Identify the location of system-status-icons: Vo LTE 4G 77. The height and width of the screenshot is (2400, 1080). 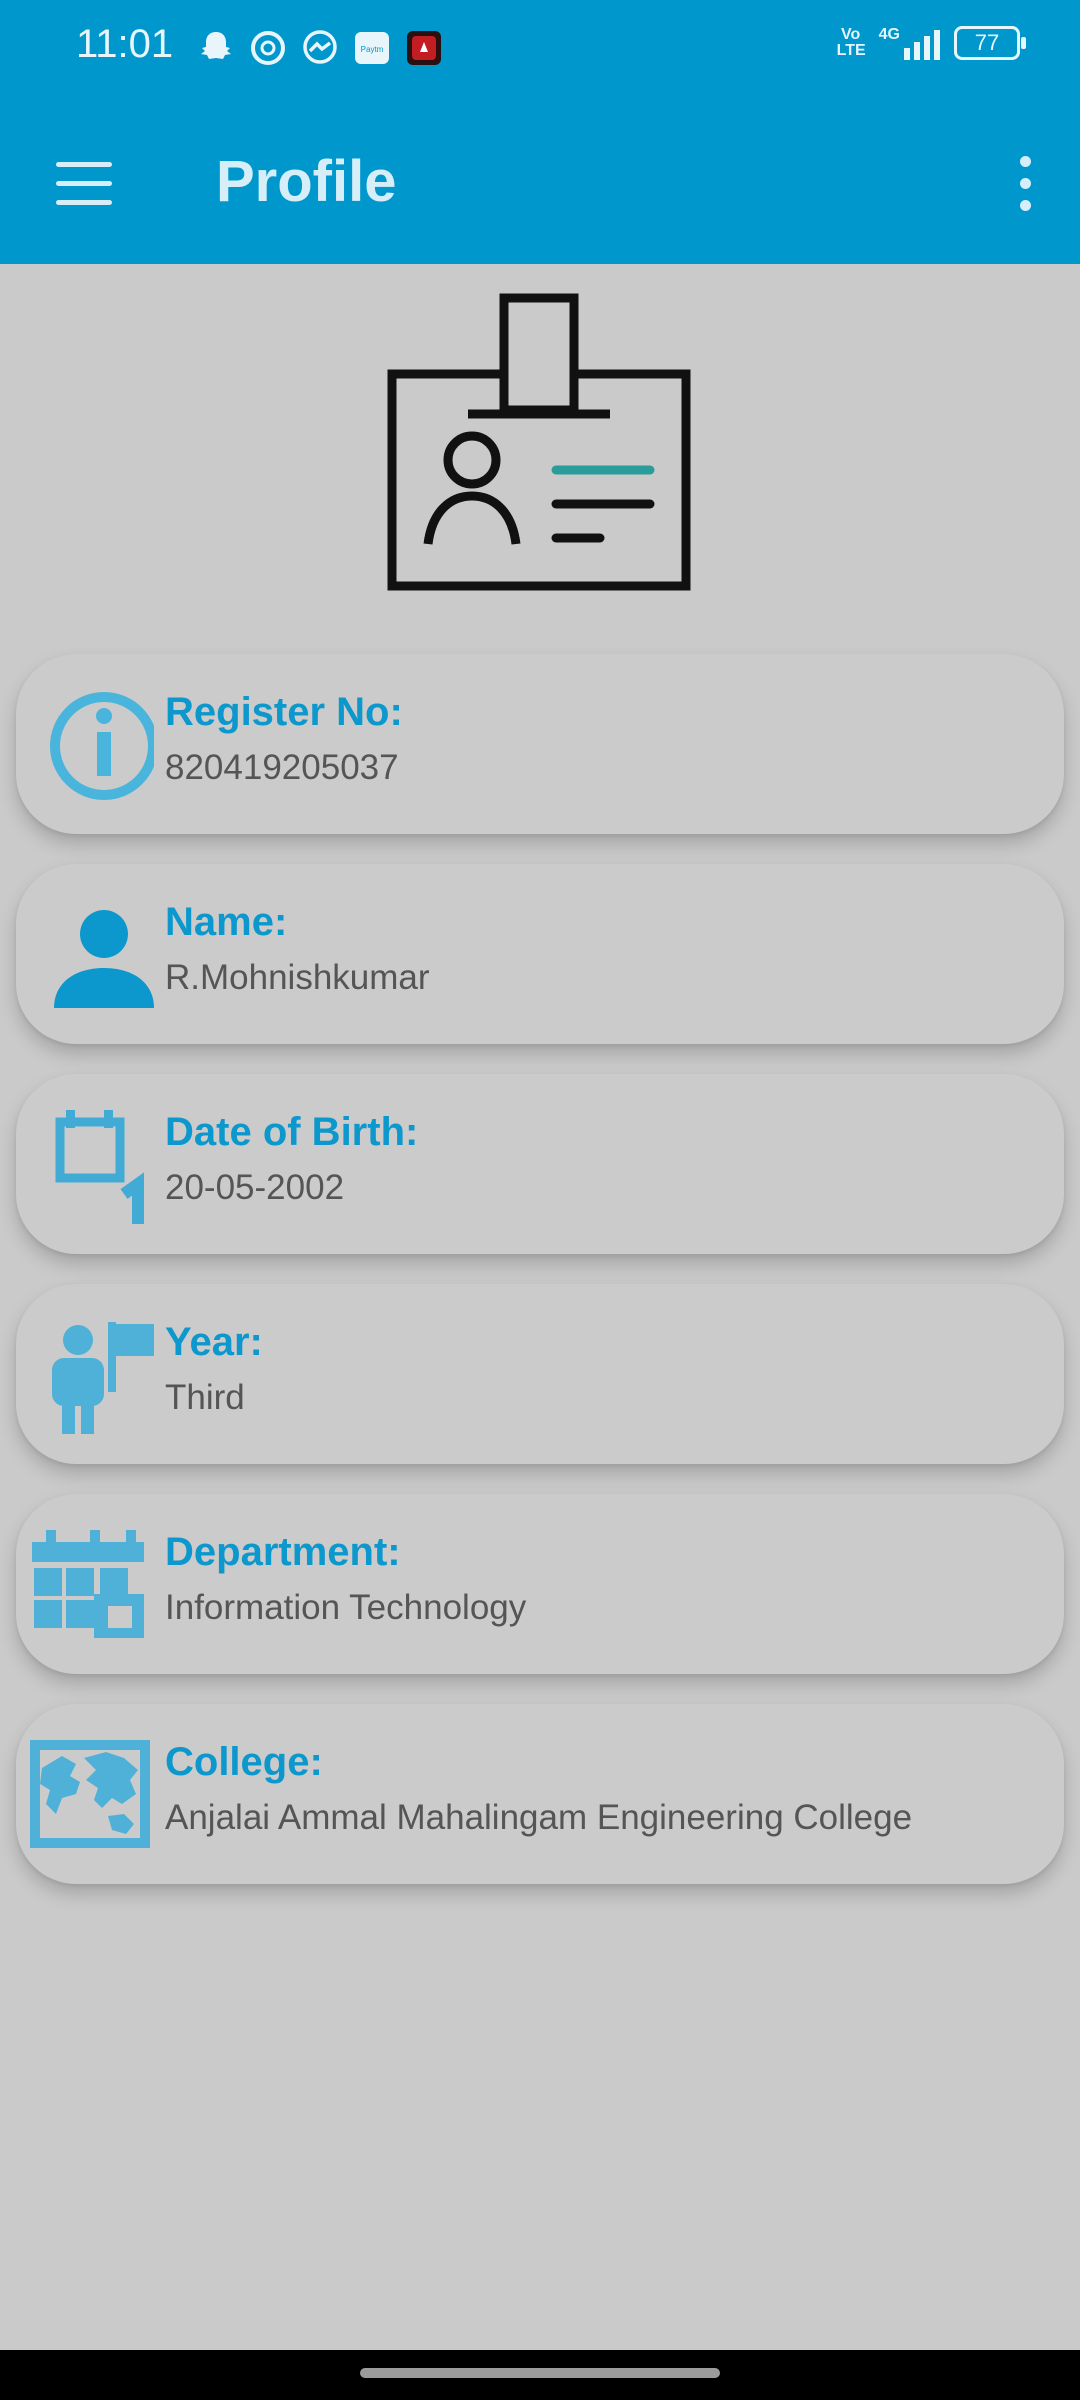
(931, 43).